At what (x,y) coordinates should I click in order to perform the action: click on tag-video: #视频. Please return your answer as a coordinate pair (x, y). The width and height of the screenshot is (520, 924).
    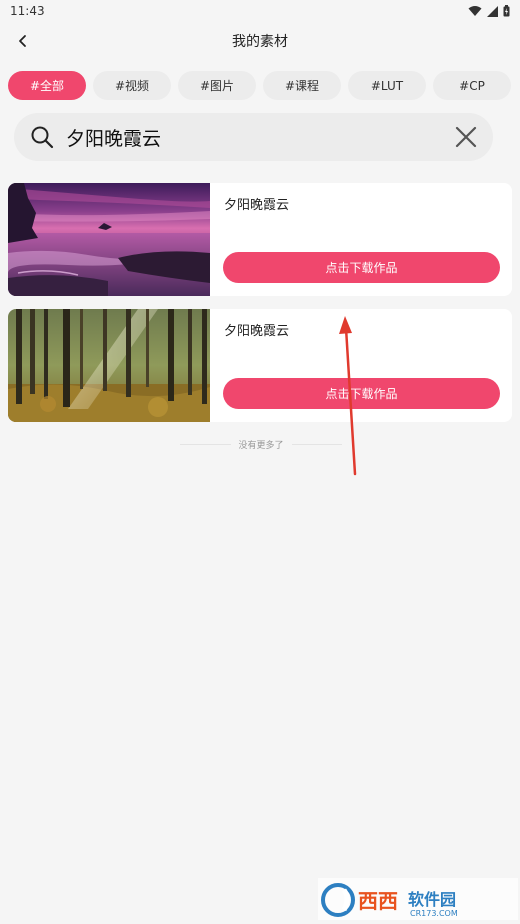
    Looking at the image, I should click on (132, 85).